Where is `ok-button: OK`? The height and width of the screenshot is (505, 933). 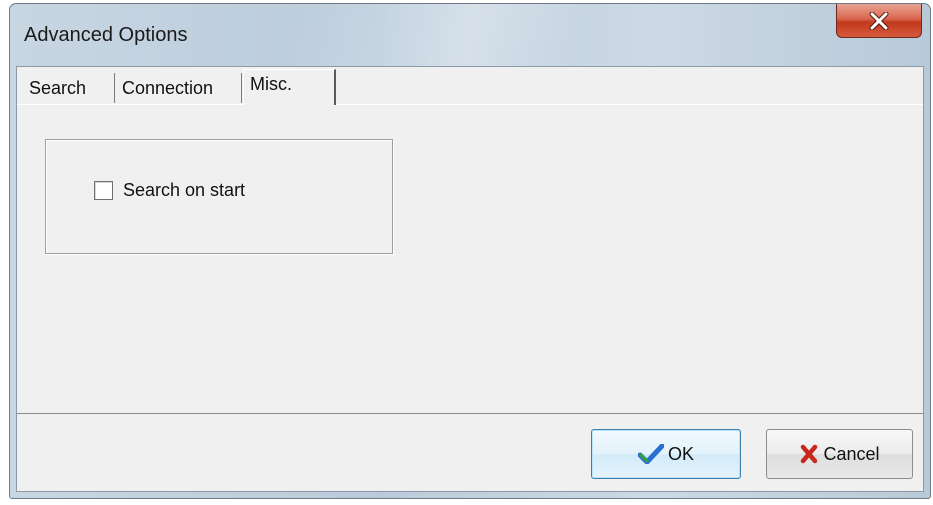
ok-button: OK is located at coordinates (666, 454).